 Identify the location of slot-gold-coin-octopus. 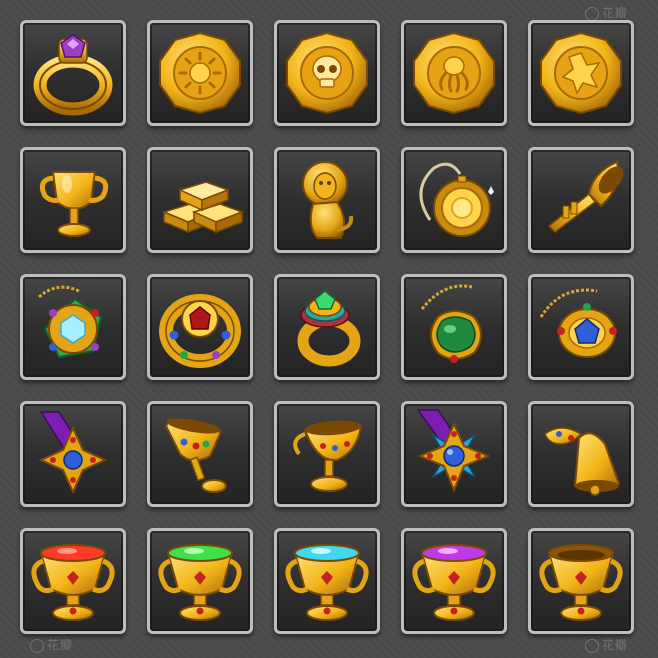
(454, 73).